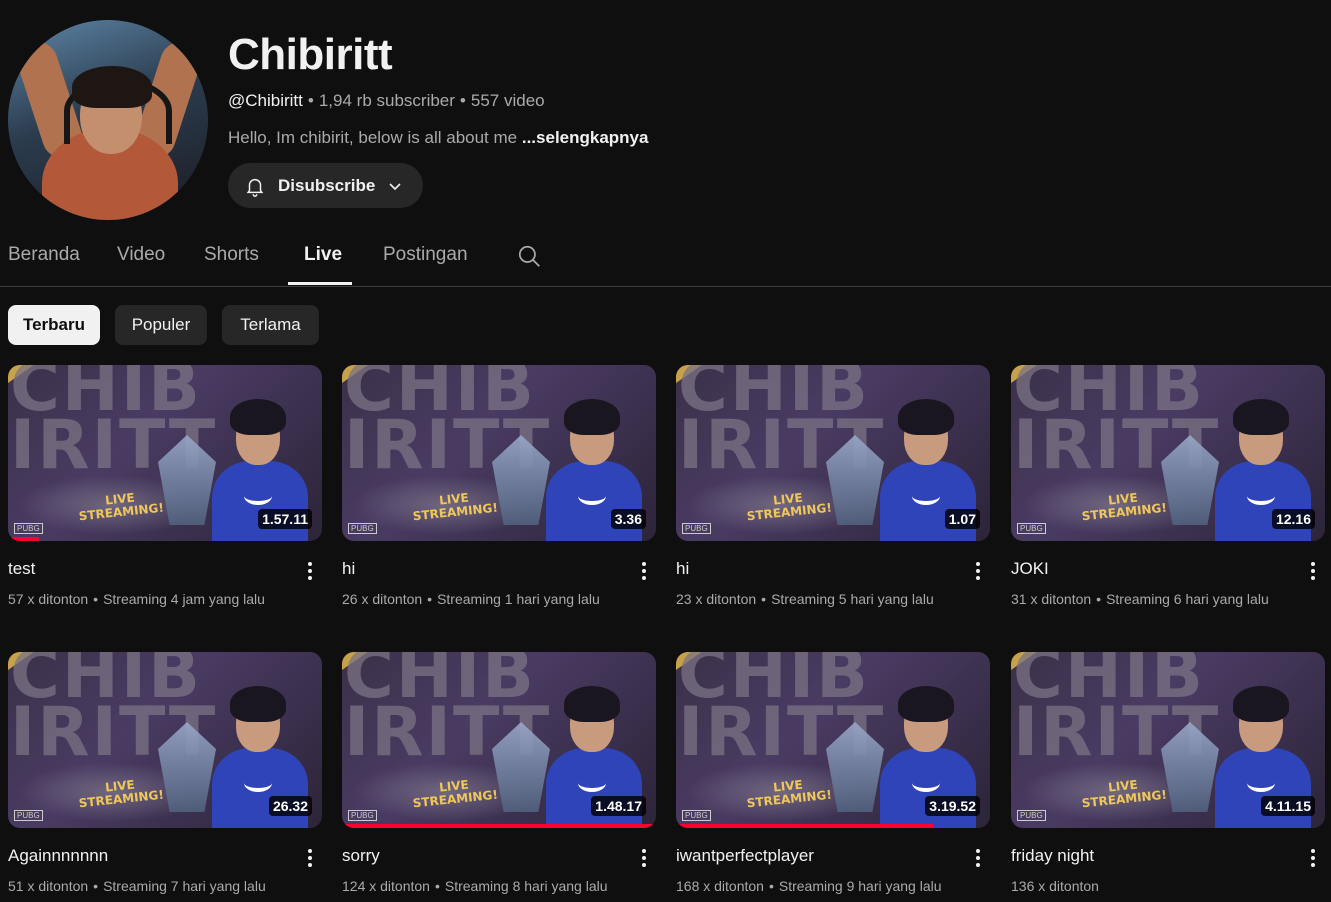 The height and width of the screenshot is (902, 1331). Describe the element at coordinates (529, 256) in the screenshot. I see `search-icon` at that location.